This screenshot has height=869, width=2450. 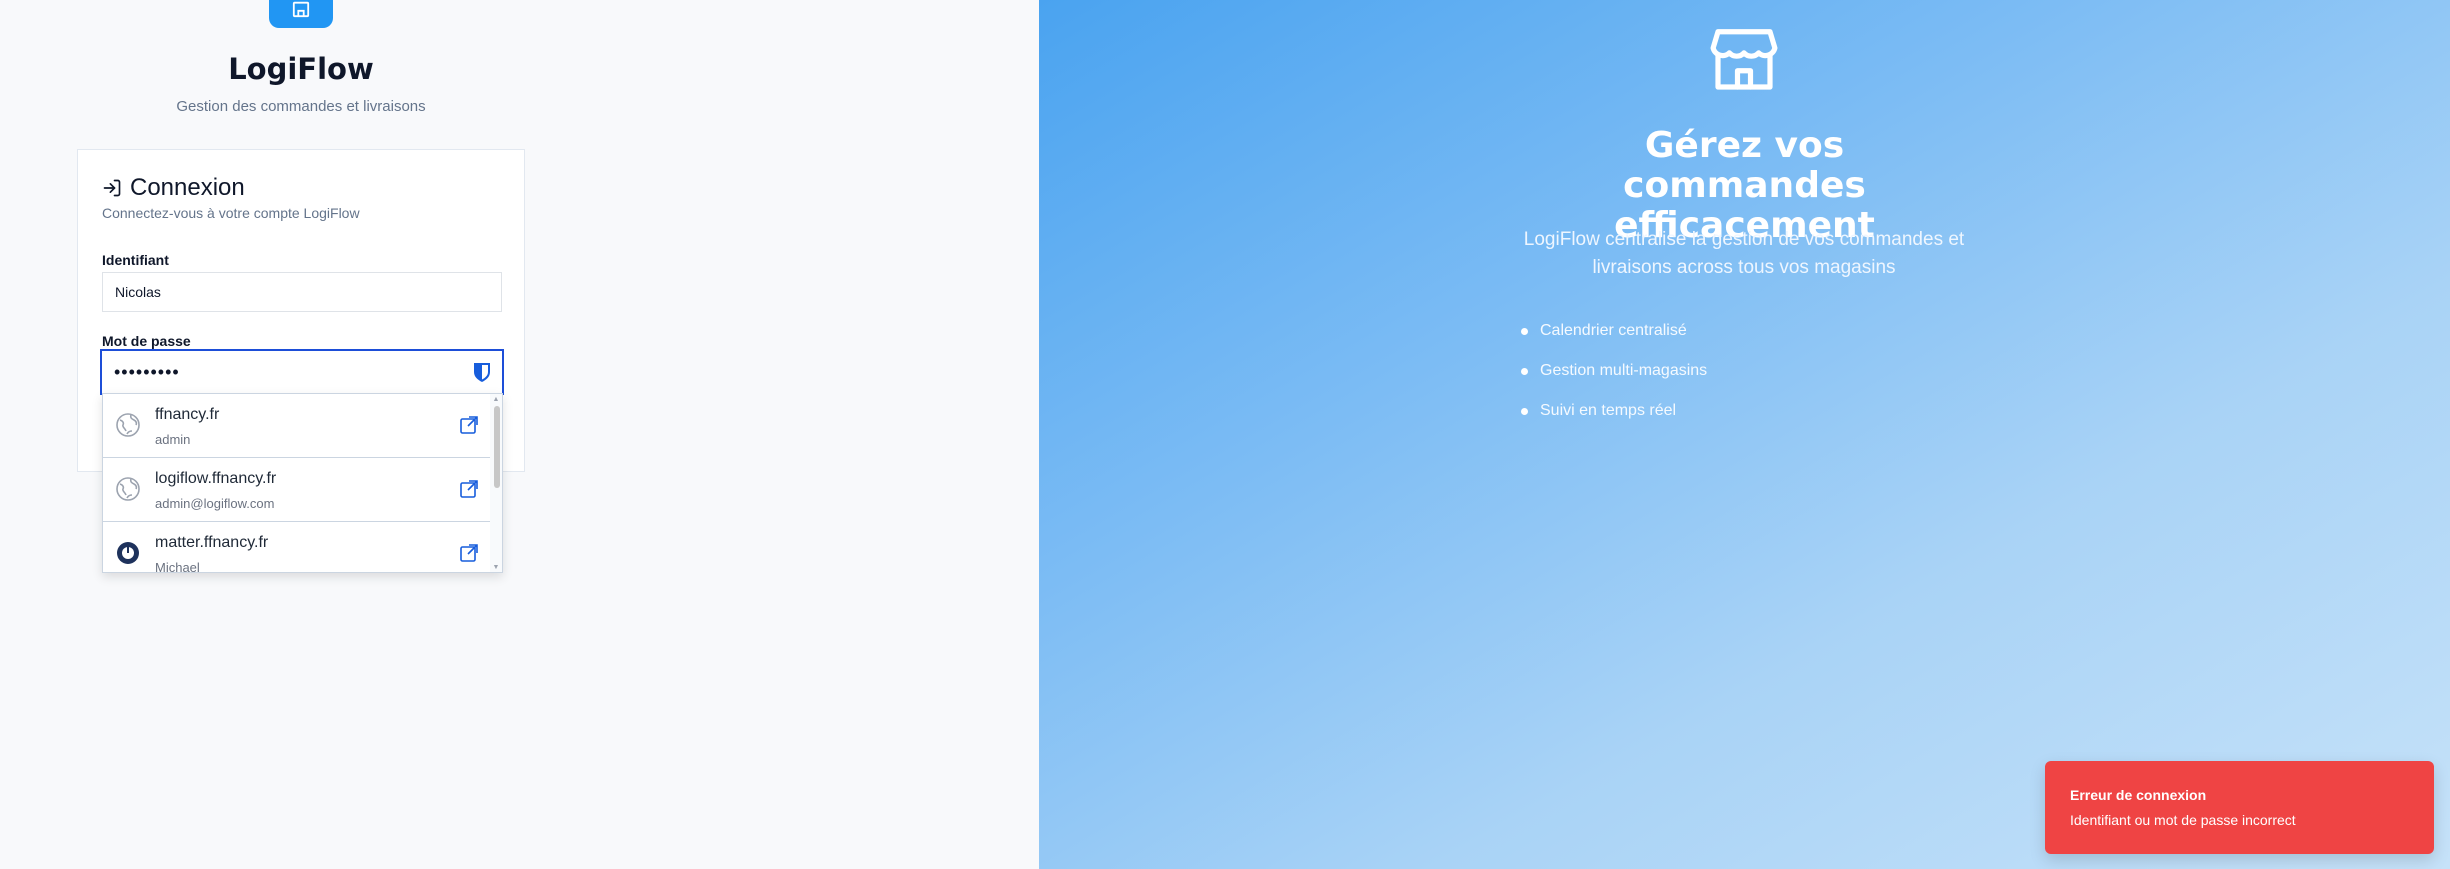 I want to click on username-label: Identifiant, so click(x=135, y=260).